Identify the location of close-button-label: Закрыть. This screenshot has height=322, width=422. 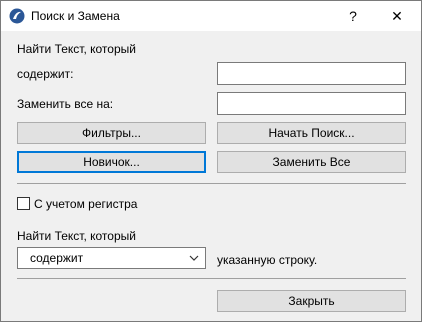
(311, 301).